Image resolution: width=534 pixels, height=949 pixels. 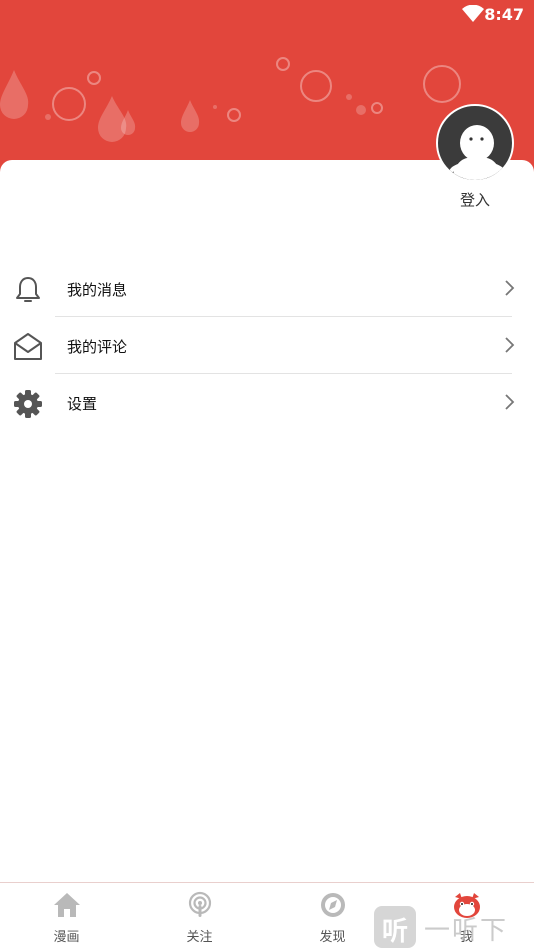 What do you see at coordinates (199, 937) in the screenshot?
I see `tab-label: 关注` at bounding box center [199, 937].